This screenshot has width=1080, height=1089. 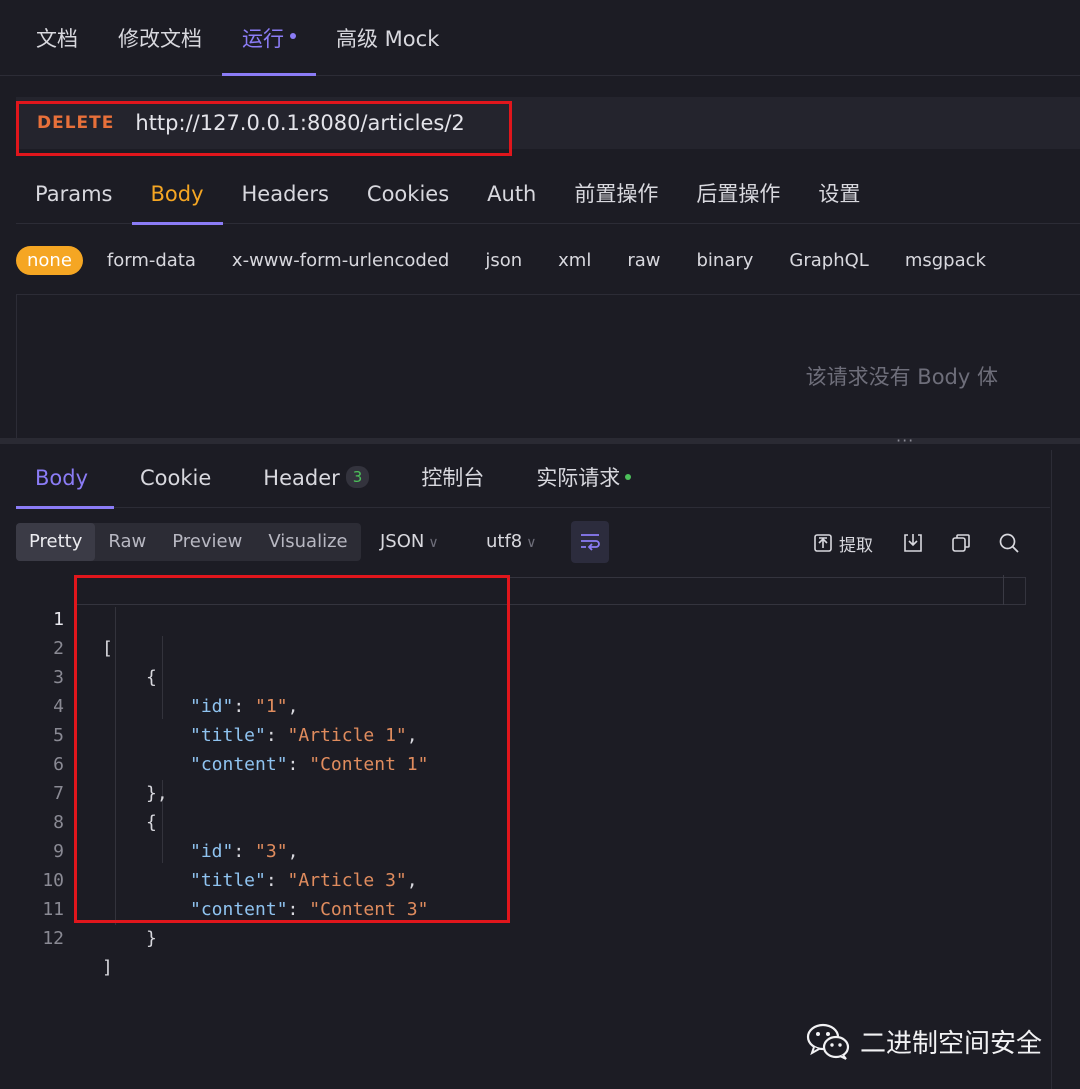 I want to click on response-tab-cookie-label: Cookie, so click(x=176, y=478).